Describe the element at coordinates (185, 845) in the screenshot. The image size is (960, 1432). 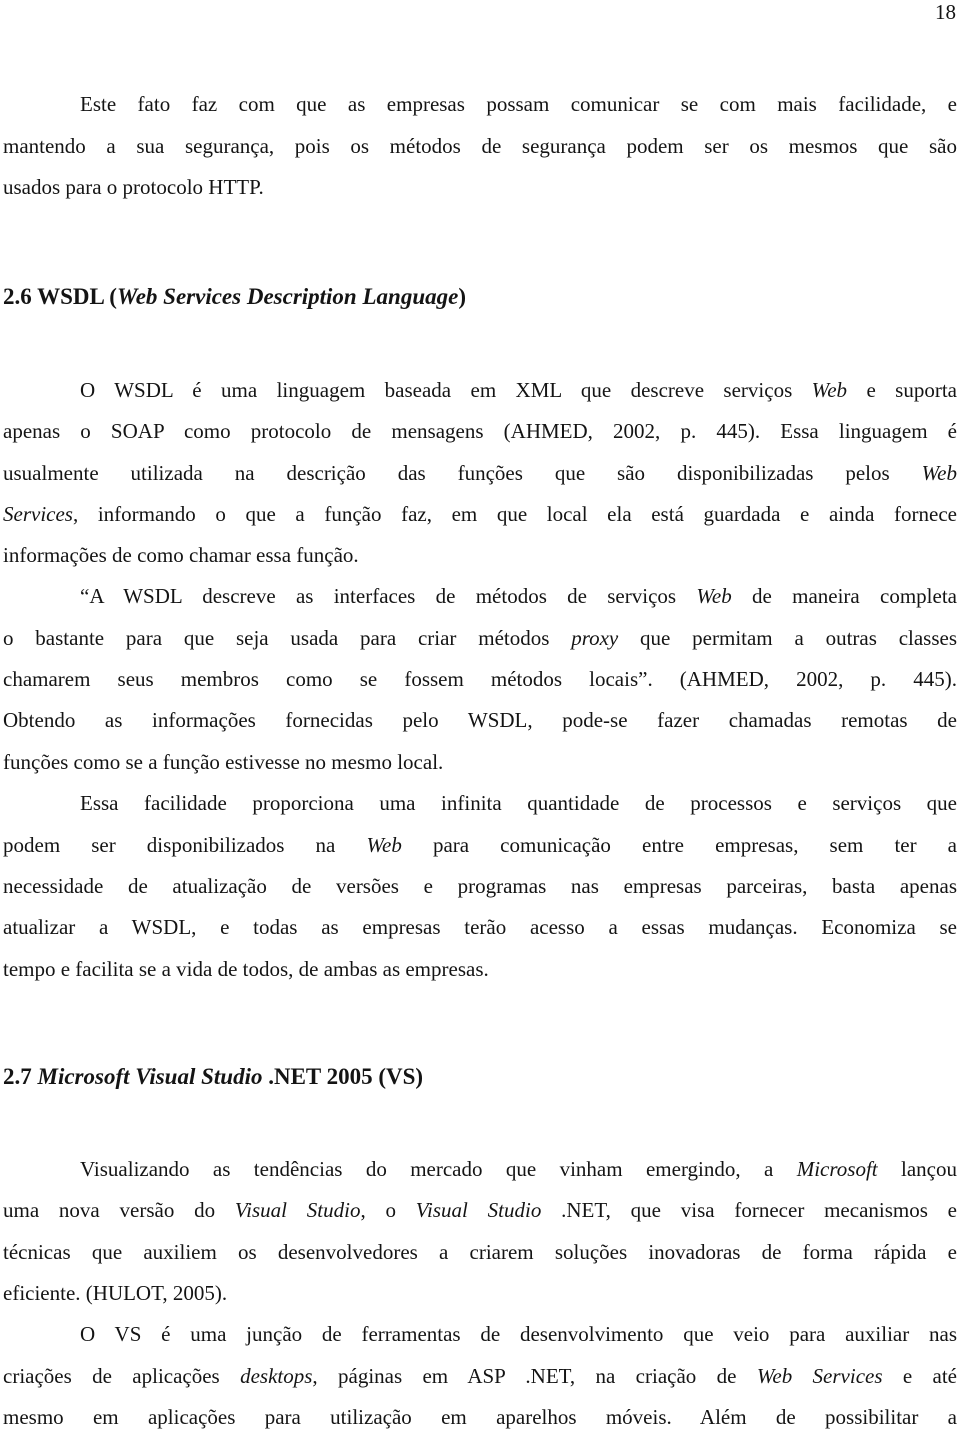
I see `text-run: podem ser disponibilizados na` at that location.